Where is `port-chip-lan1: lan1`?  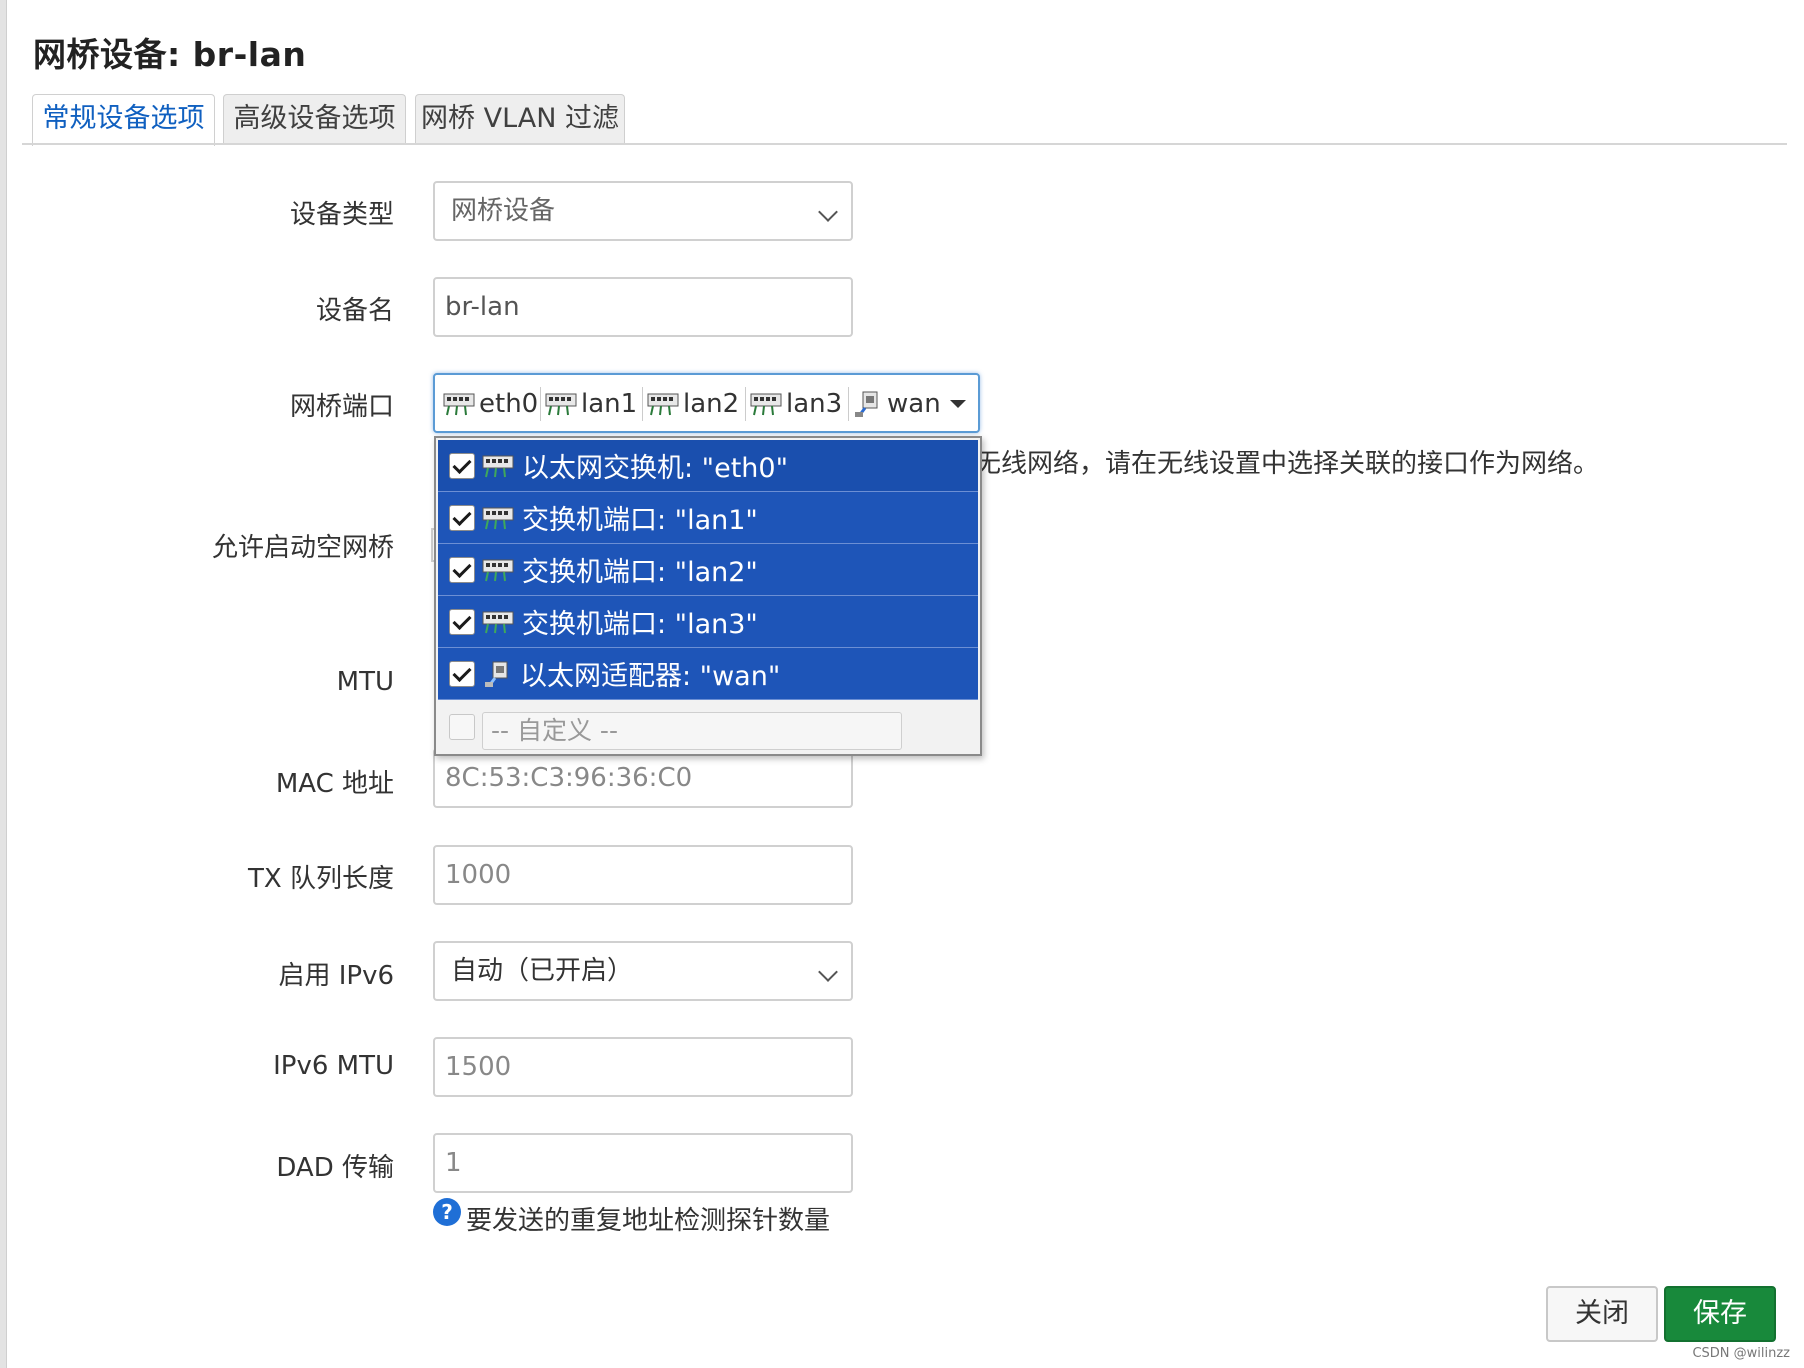
port-chip-lan1: lan1 is located at coordinates (594, 404).